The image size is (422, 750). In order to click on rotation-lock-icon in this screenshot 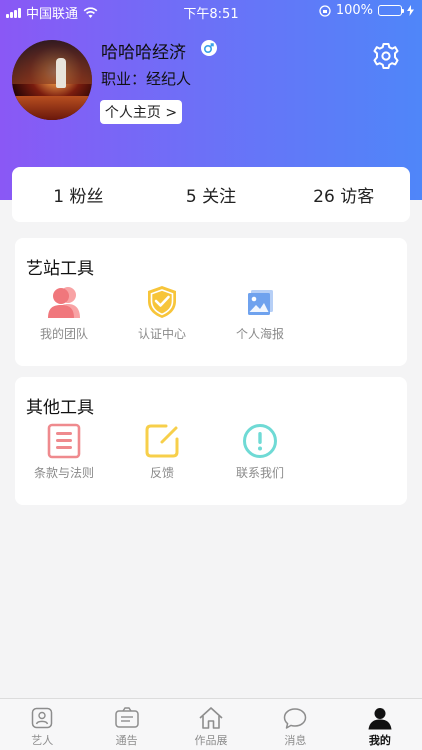, I will do `click(325, 10)`.